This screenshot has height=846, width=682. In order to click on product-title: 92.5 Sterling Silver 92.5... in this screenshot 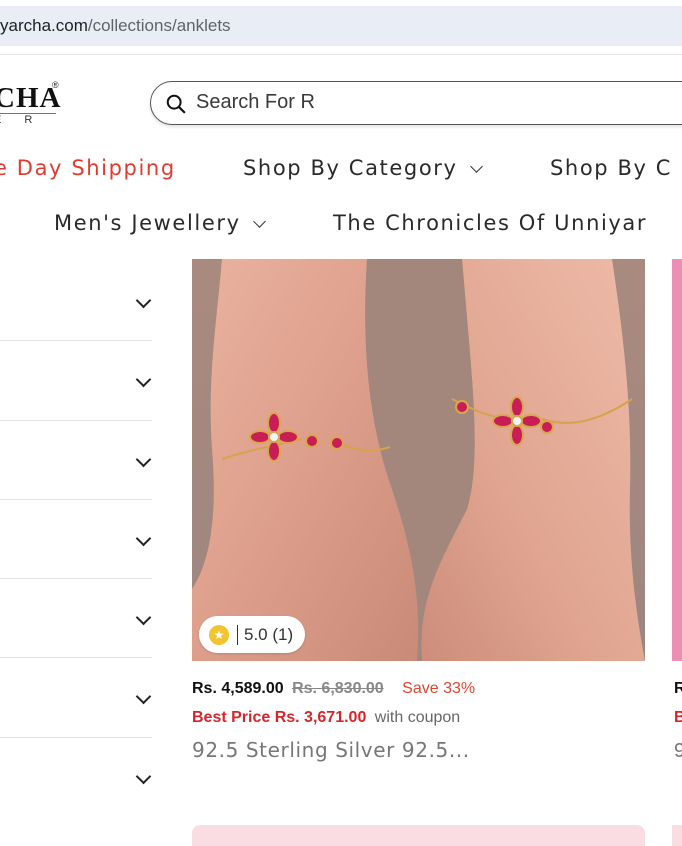, I will do `click(331, 750)`.